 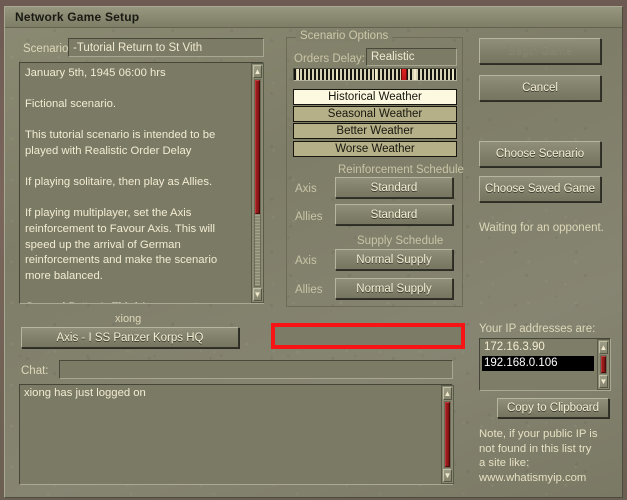 I want to click on ip-address-list: 172.16.3.90 192.168.0.106, so click(x=545, y=364).